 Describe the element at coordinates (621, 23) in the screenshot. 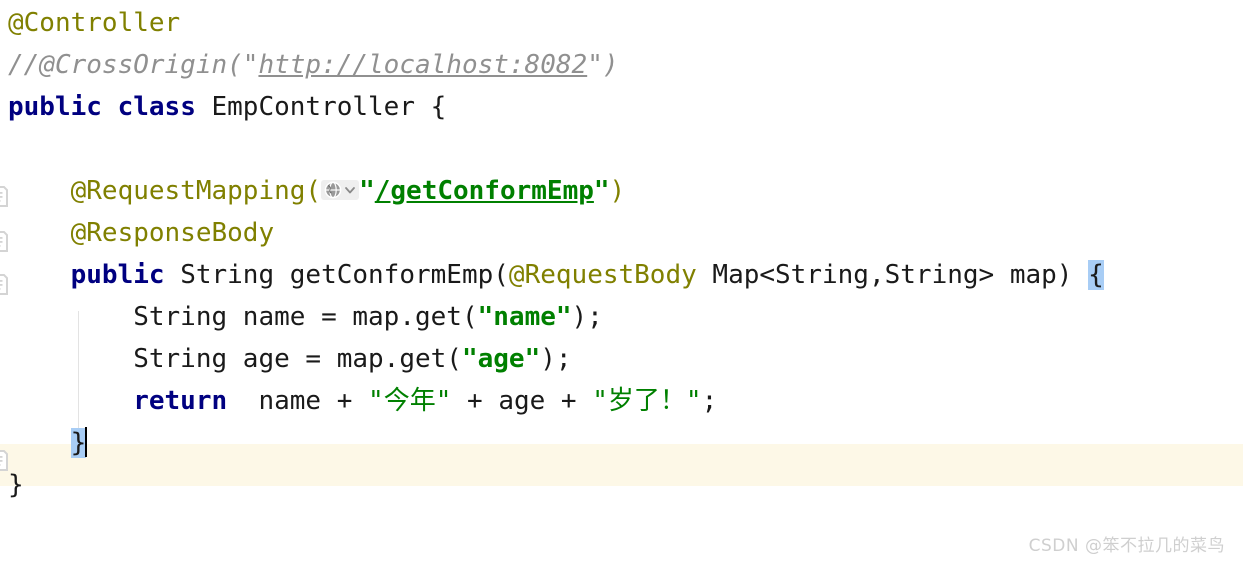

I see `line-annotation-controller: @Controller` at that location.